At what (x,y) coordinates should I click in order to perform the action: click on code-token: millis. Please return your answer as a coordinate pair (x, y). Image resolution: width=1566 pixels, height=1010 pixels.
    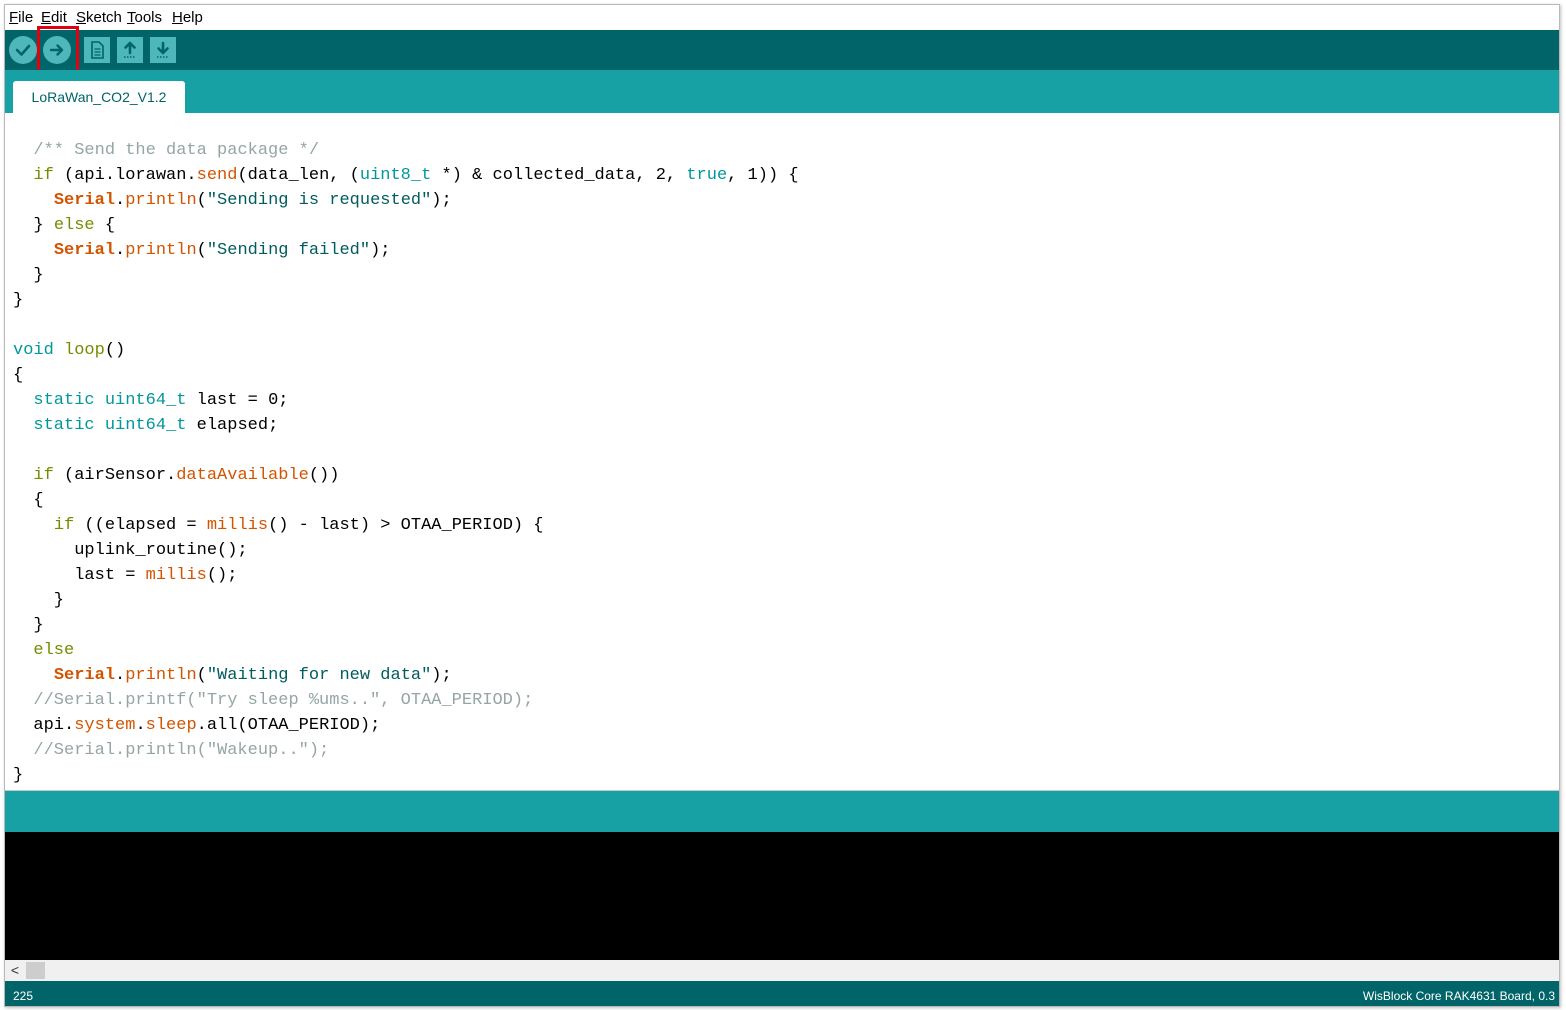
    Looking at the image, I should click on (237, 525).